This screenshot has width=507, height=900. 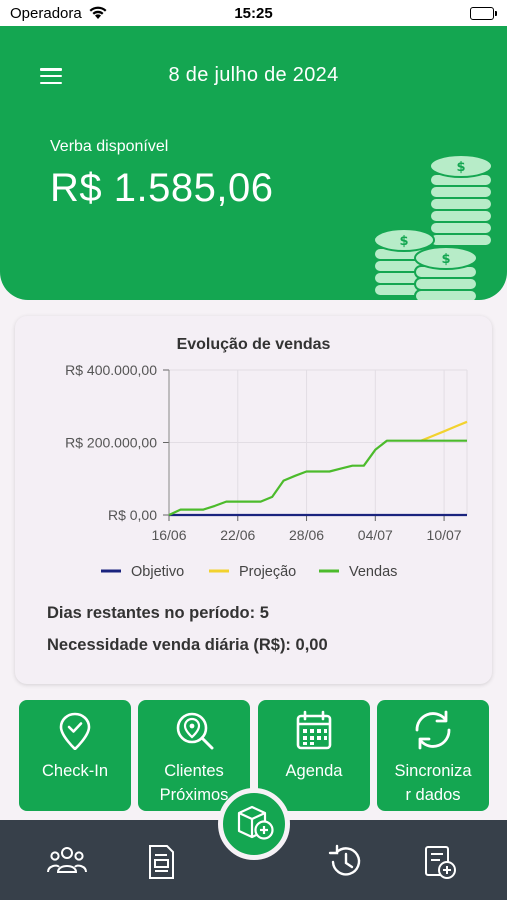 What do you see at coordinates (132, 515) in the screenshot?
I see `y-tick-label: R$ 0,00` at bounding box center [132, 515].